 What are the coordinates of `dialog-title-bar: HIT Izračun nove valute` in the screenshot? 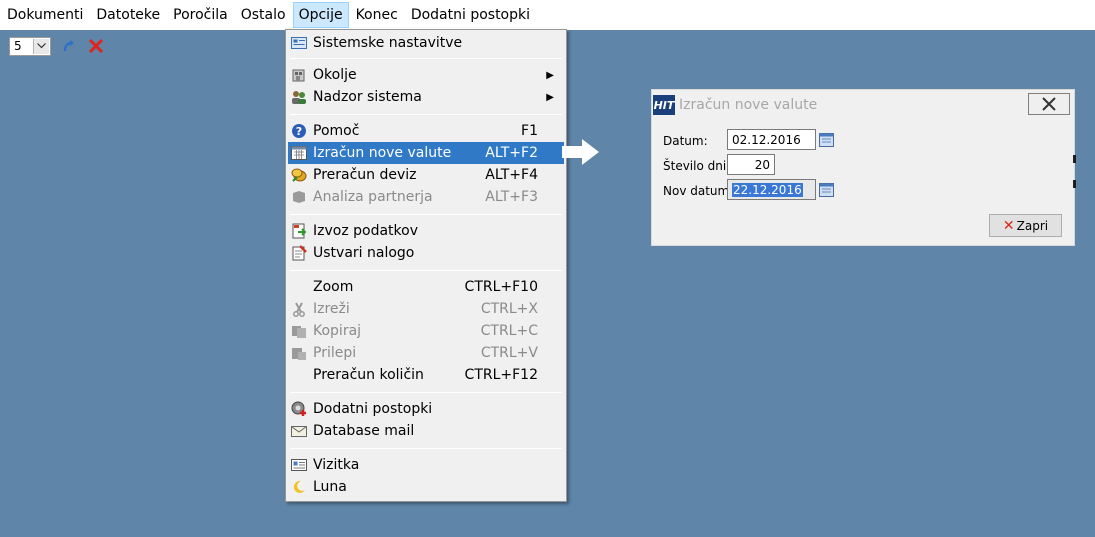 It's located at (863, 105).